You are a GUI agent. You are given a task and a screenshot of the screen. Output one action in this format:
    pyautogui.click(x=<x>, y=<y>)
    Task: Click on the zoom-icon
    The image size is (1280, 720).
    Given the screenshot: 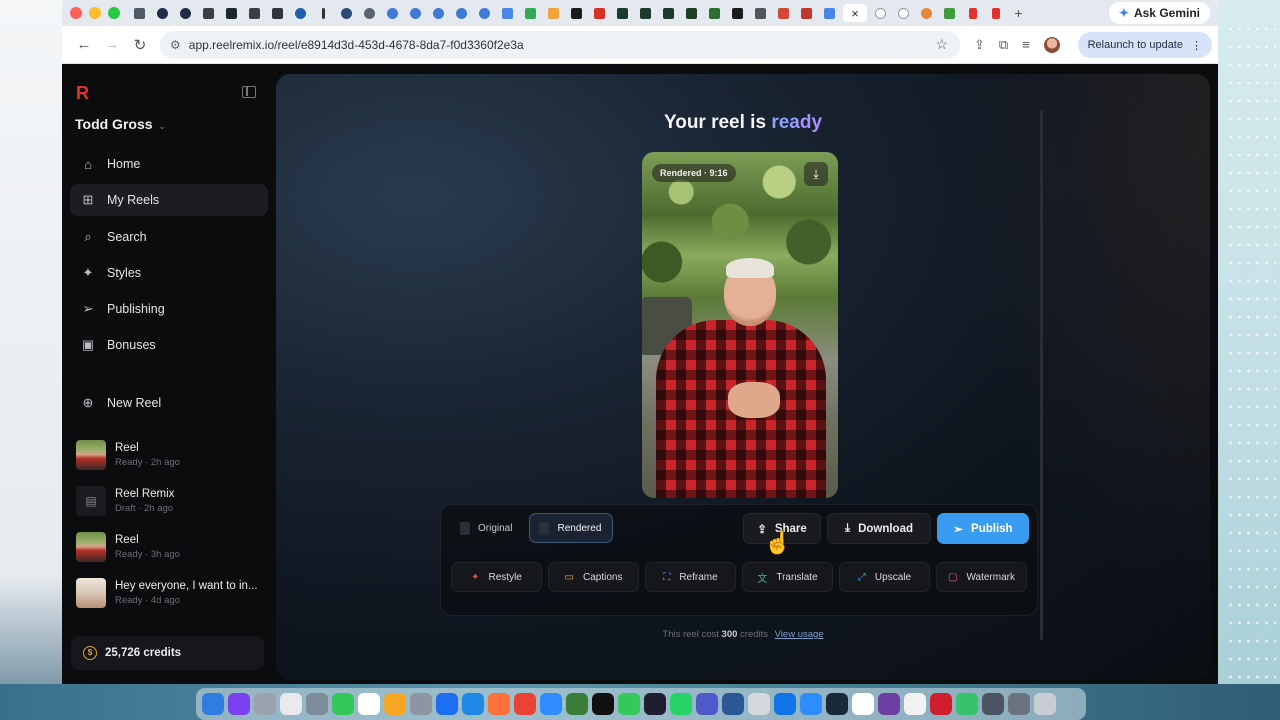 What is the action you would take?
    pyautogui.click(x=811, y=704)
    